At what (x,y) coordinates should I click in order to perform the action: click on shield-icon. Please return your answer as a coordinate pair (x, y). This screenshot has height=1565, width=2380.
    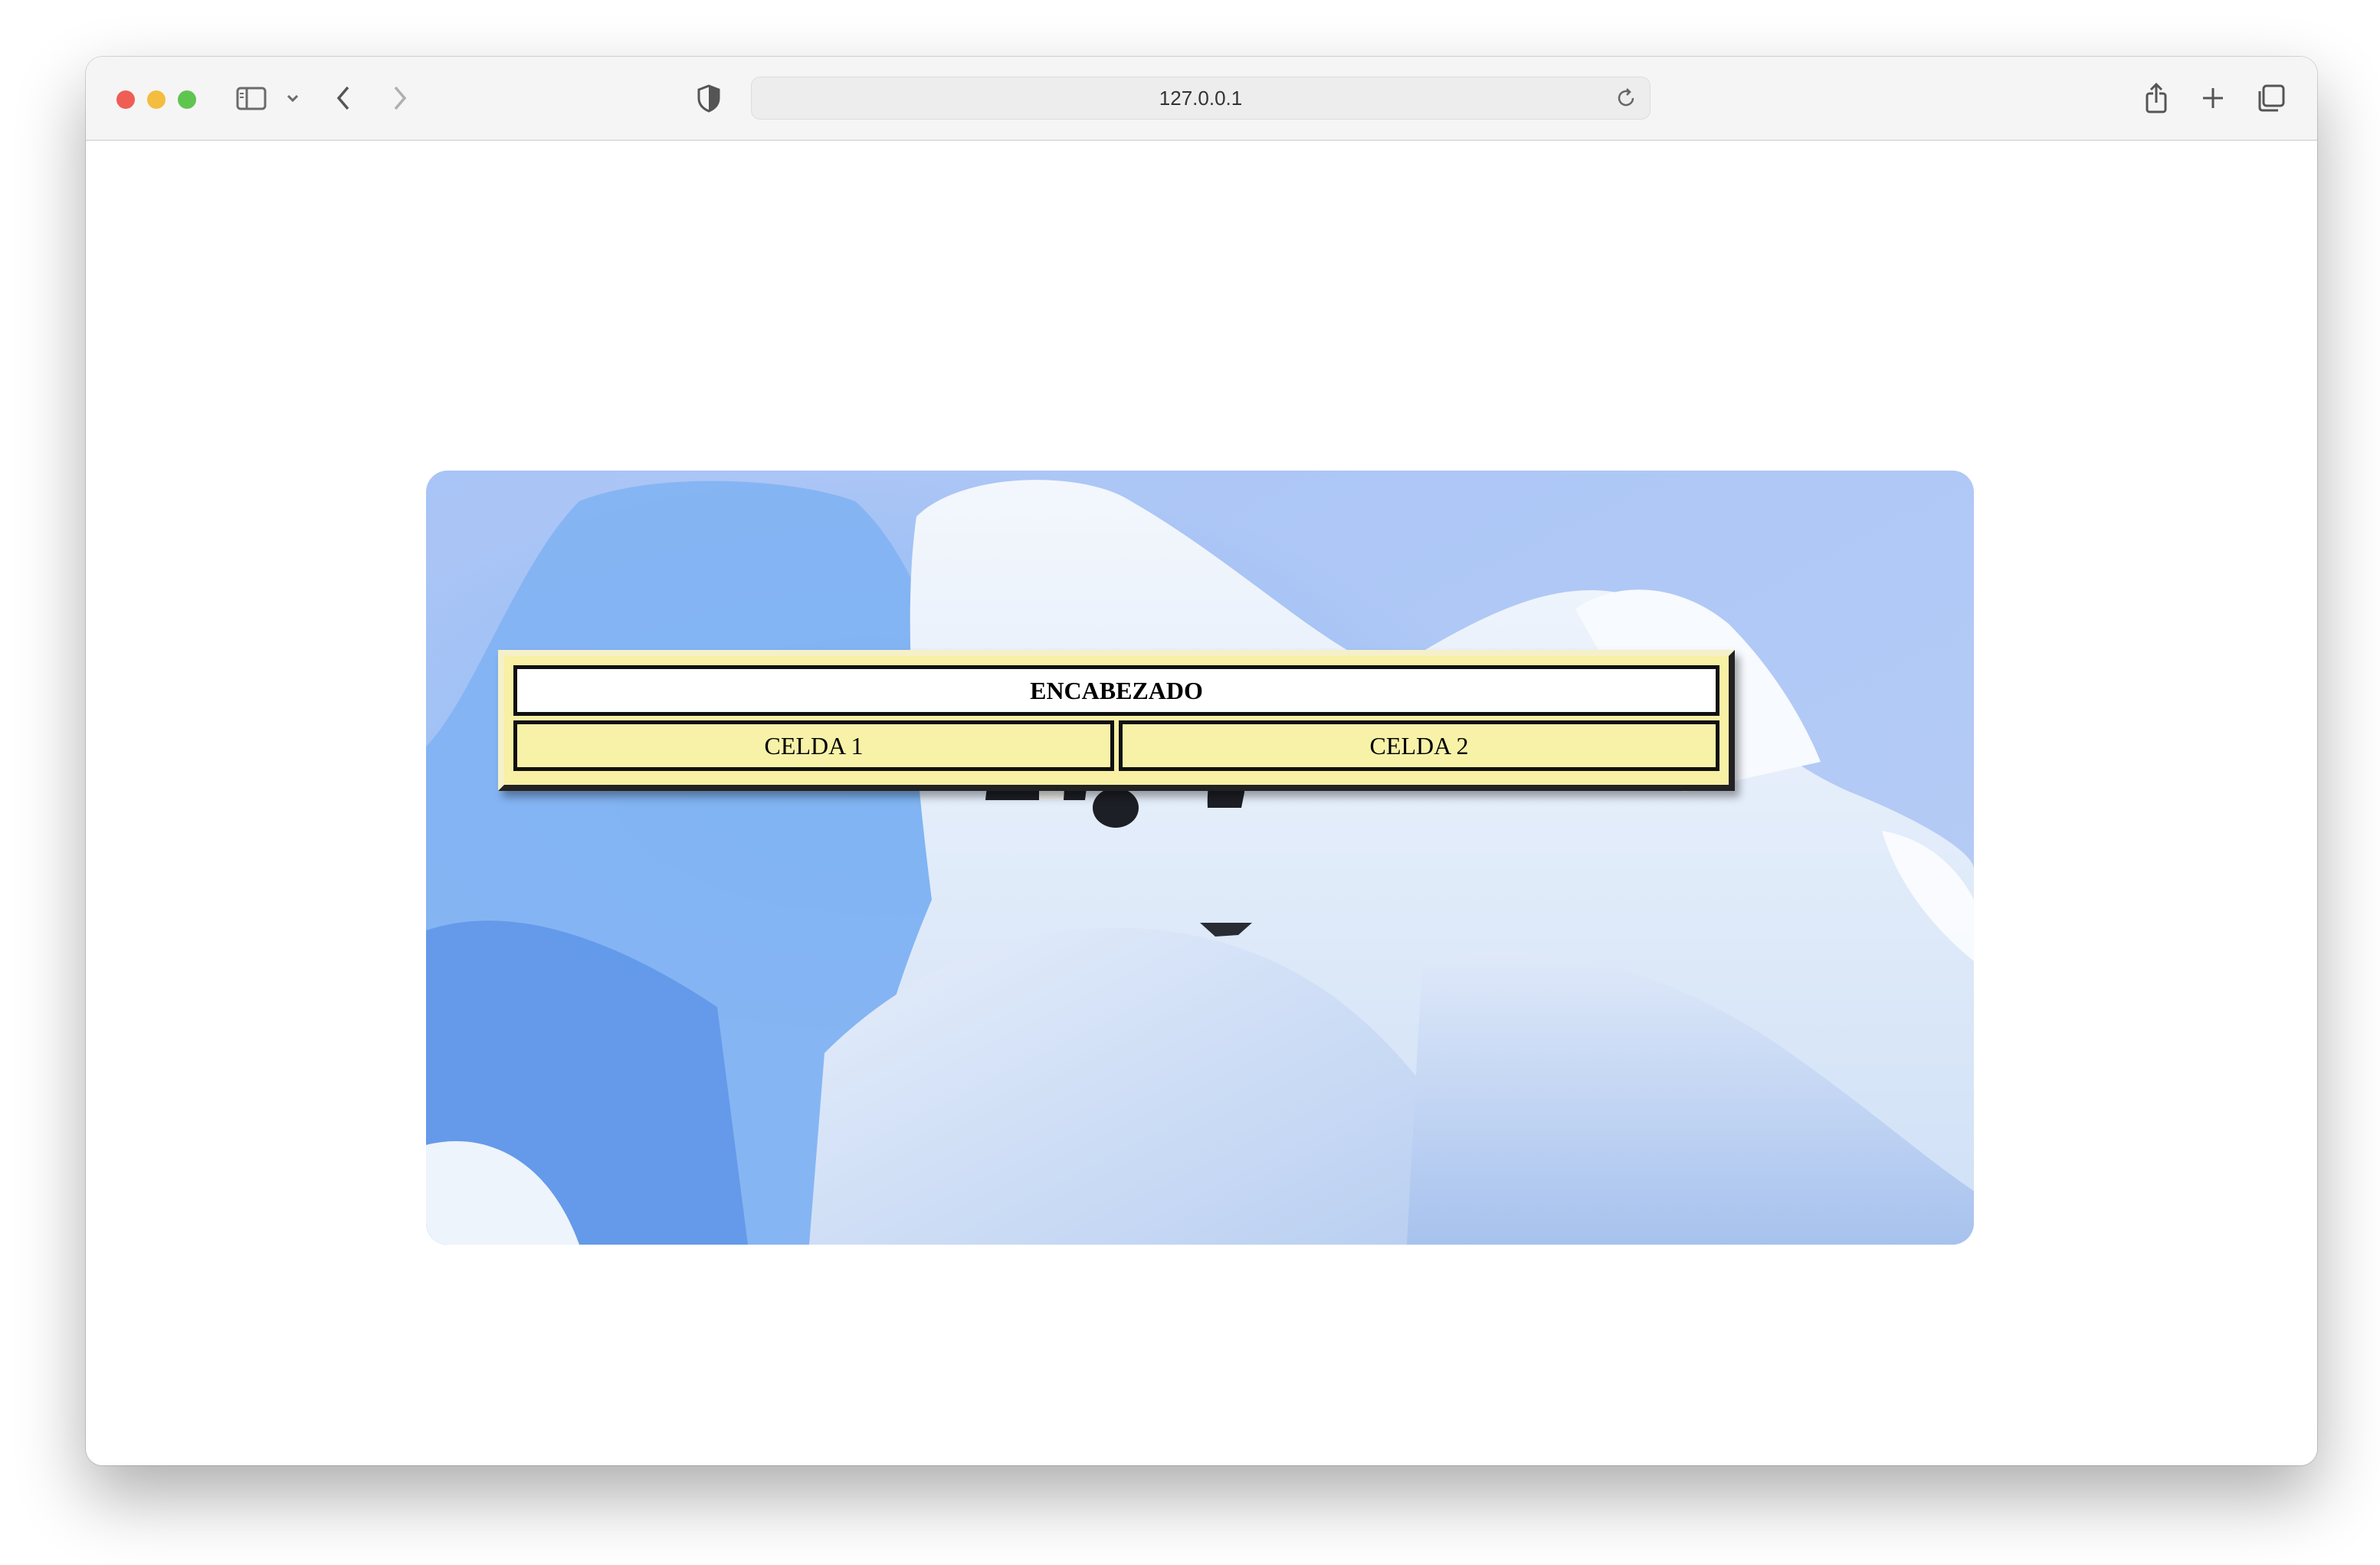
    Looking at the image, I should click on (709, 98).